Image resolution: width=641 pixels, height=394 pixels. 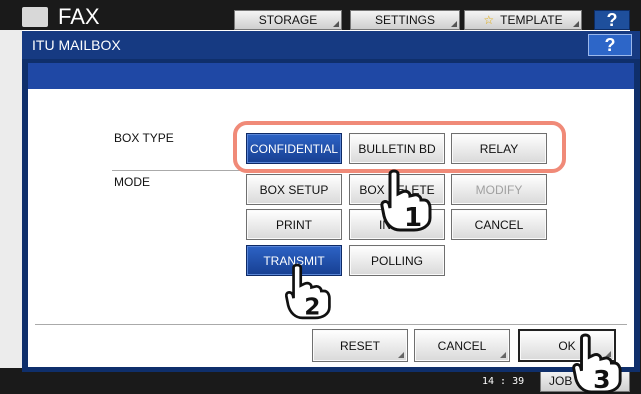 What do you see at coordinates (11, 200) in the screenshot?
I see `background-panel` at bounding box center [11, 200].